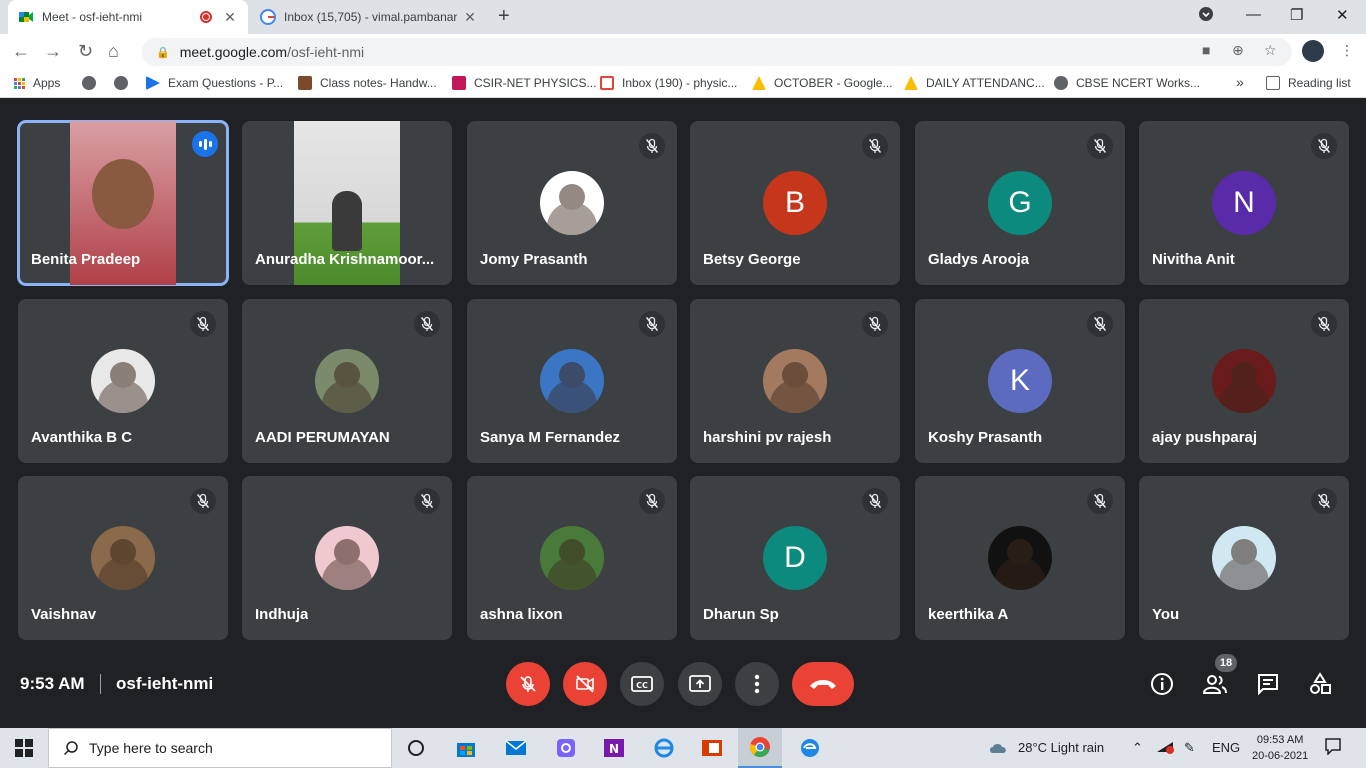 The height and width of the screenshot is (768, 1366). What do you see at coordinates (642, 684) in the screenshot?
I see `captions-button: CC` at bounding box center [642, 684].